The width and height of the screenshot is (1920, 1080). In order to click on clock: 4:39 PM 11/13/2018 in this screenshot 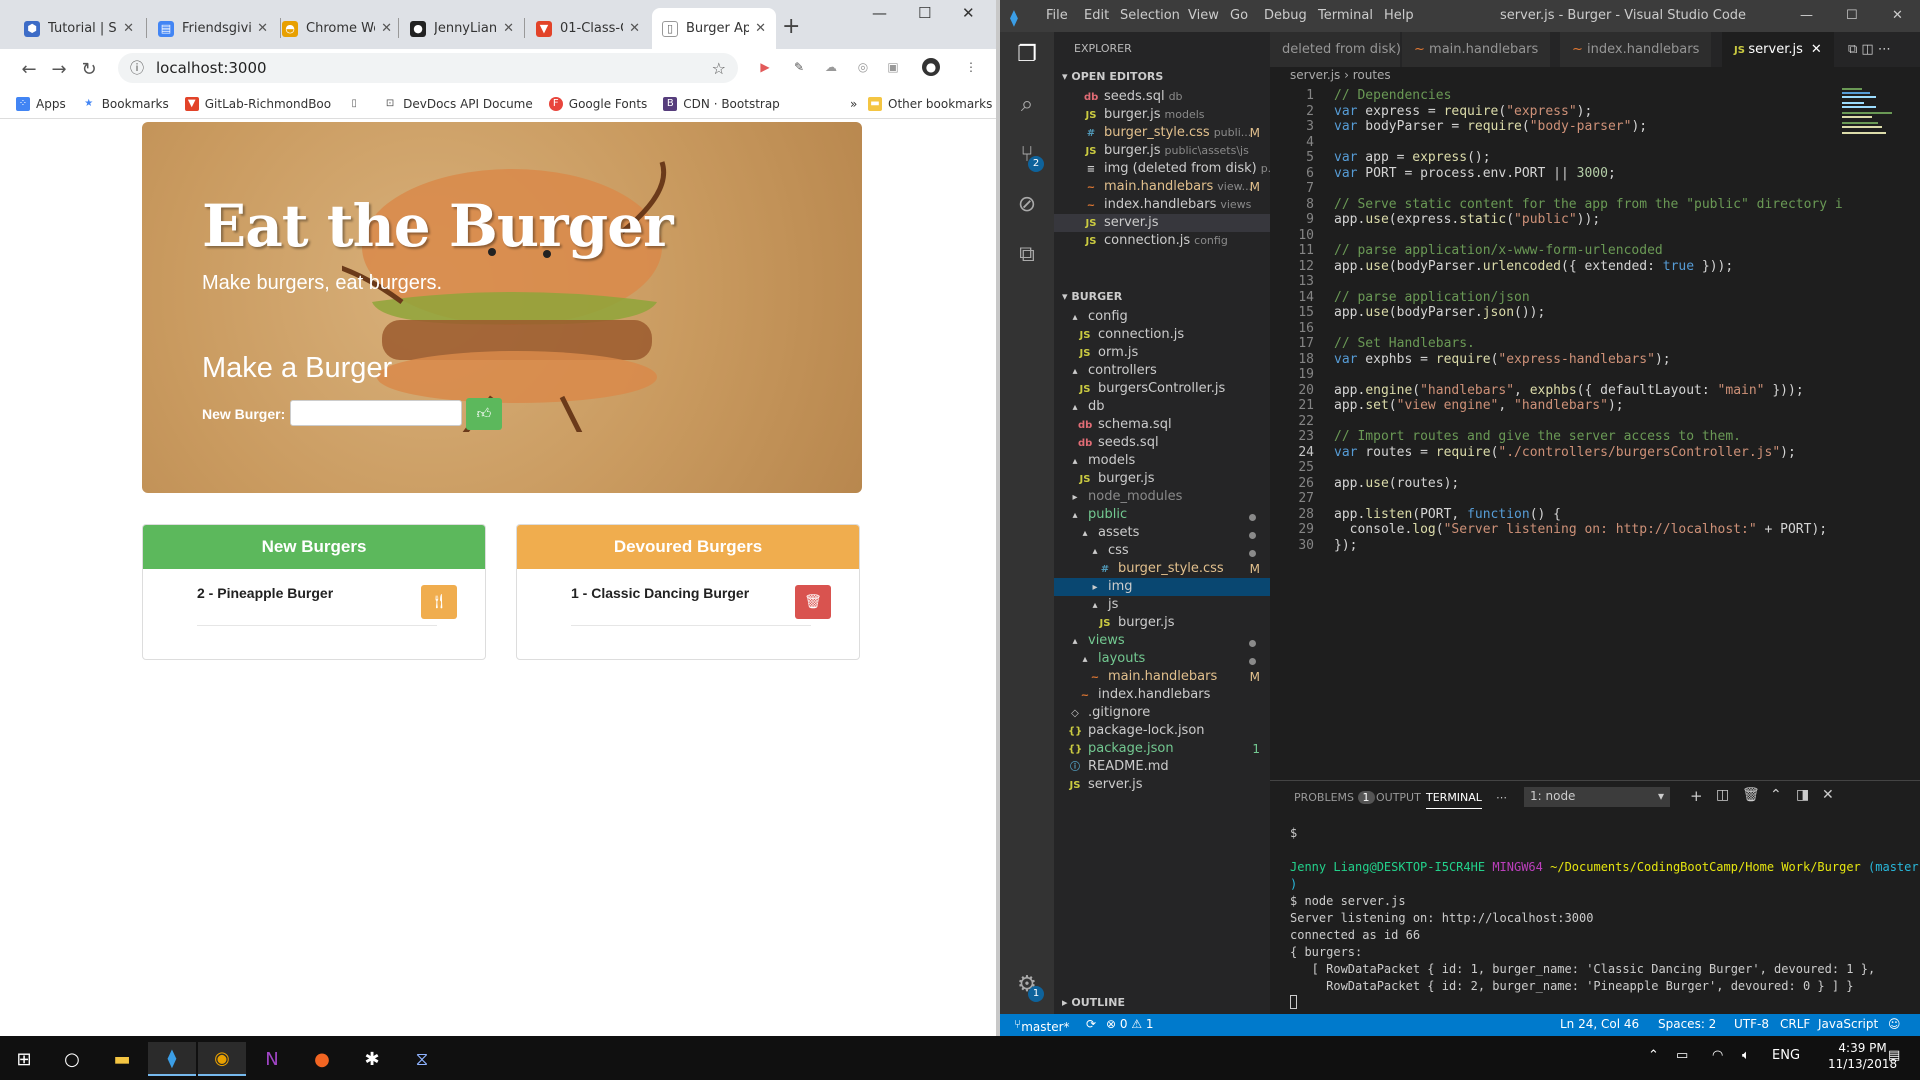, I will do `click(1862, 1056)`.